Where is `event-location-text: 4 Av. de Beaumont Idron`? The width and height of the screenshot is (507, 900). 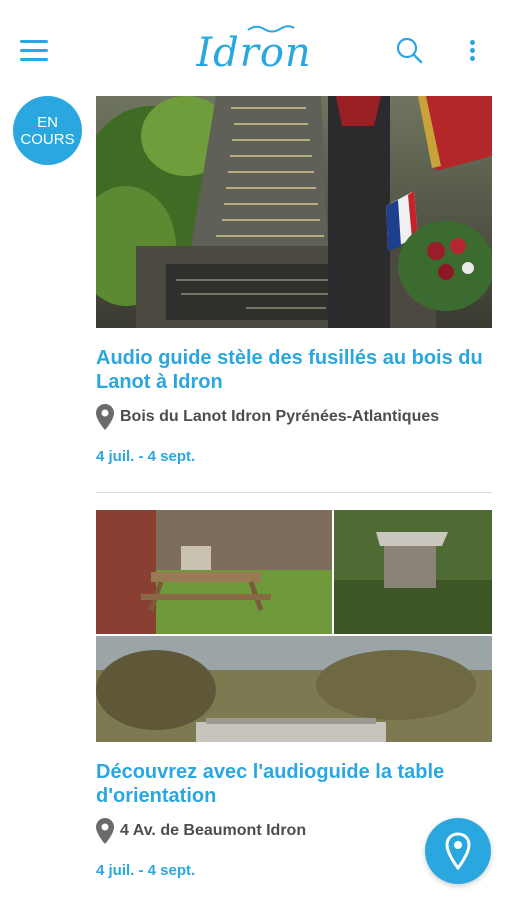 event-location-text: 4 Av. de Beaumont Idron is located at coordinates (213, 830).